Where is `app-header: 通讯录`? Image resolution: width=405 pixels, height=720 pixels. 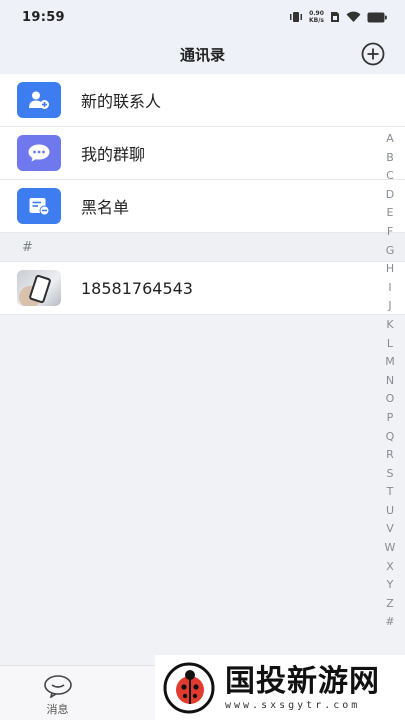
app-header: 通讯录 is located at coordinates (202, 54).